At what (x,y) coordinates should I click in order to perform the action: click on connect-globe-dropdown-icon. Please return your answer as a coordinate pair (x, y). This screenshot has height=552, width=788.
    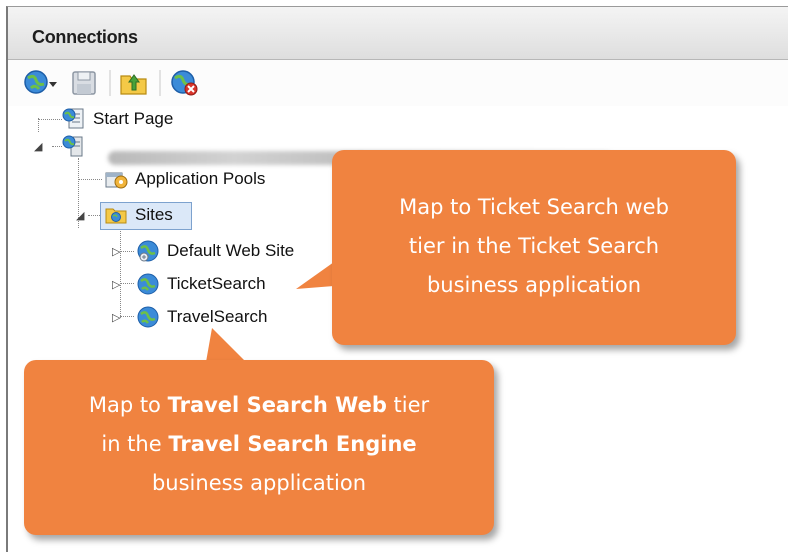
    Looking at the image, I should click on (42, 85).